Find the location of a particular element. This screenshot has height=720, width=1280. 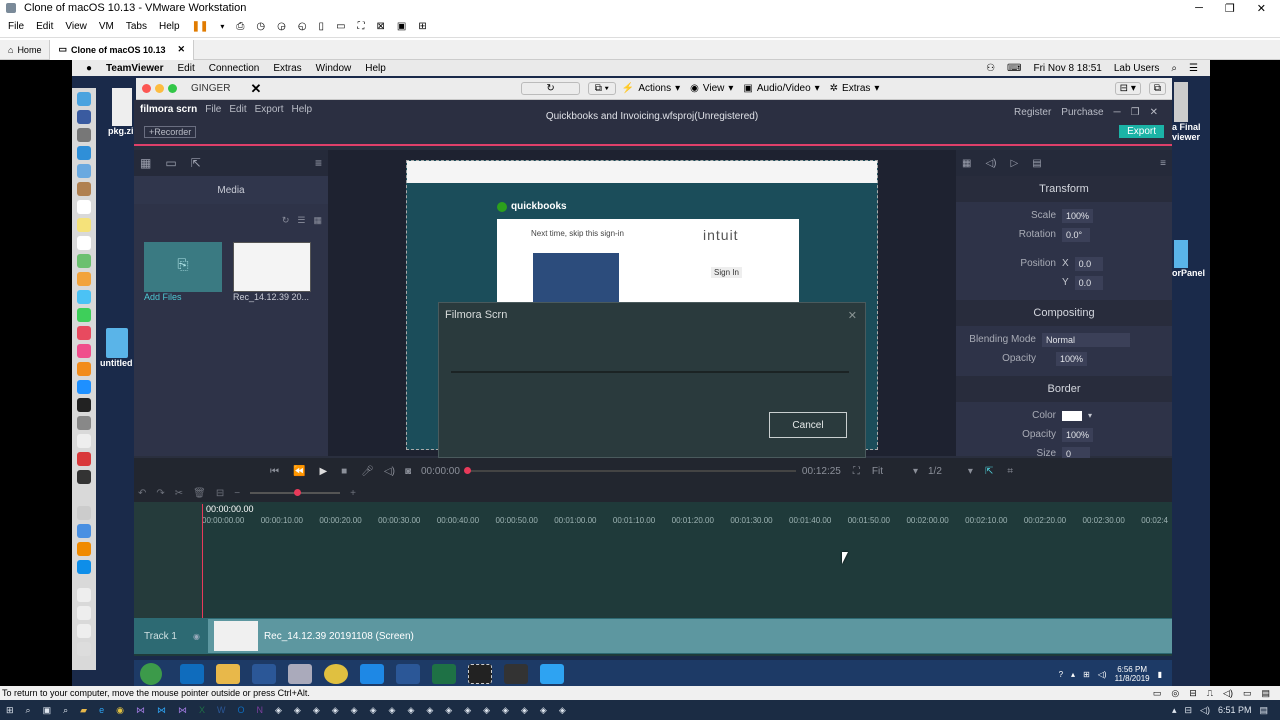

vlc-icon is located at coordinates (84, 549).